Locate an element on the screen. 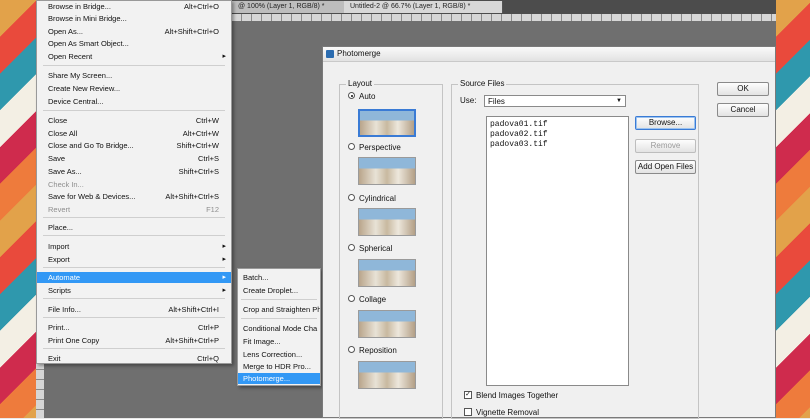 This screenshot has height=419, width=810. ok-button: OK is located at coordinates (743, 89).